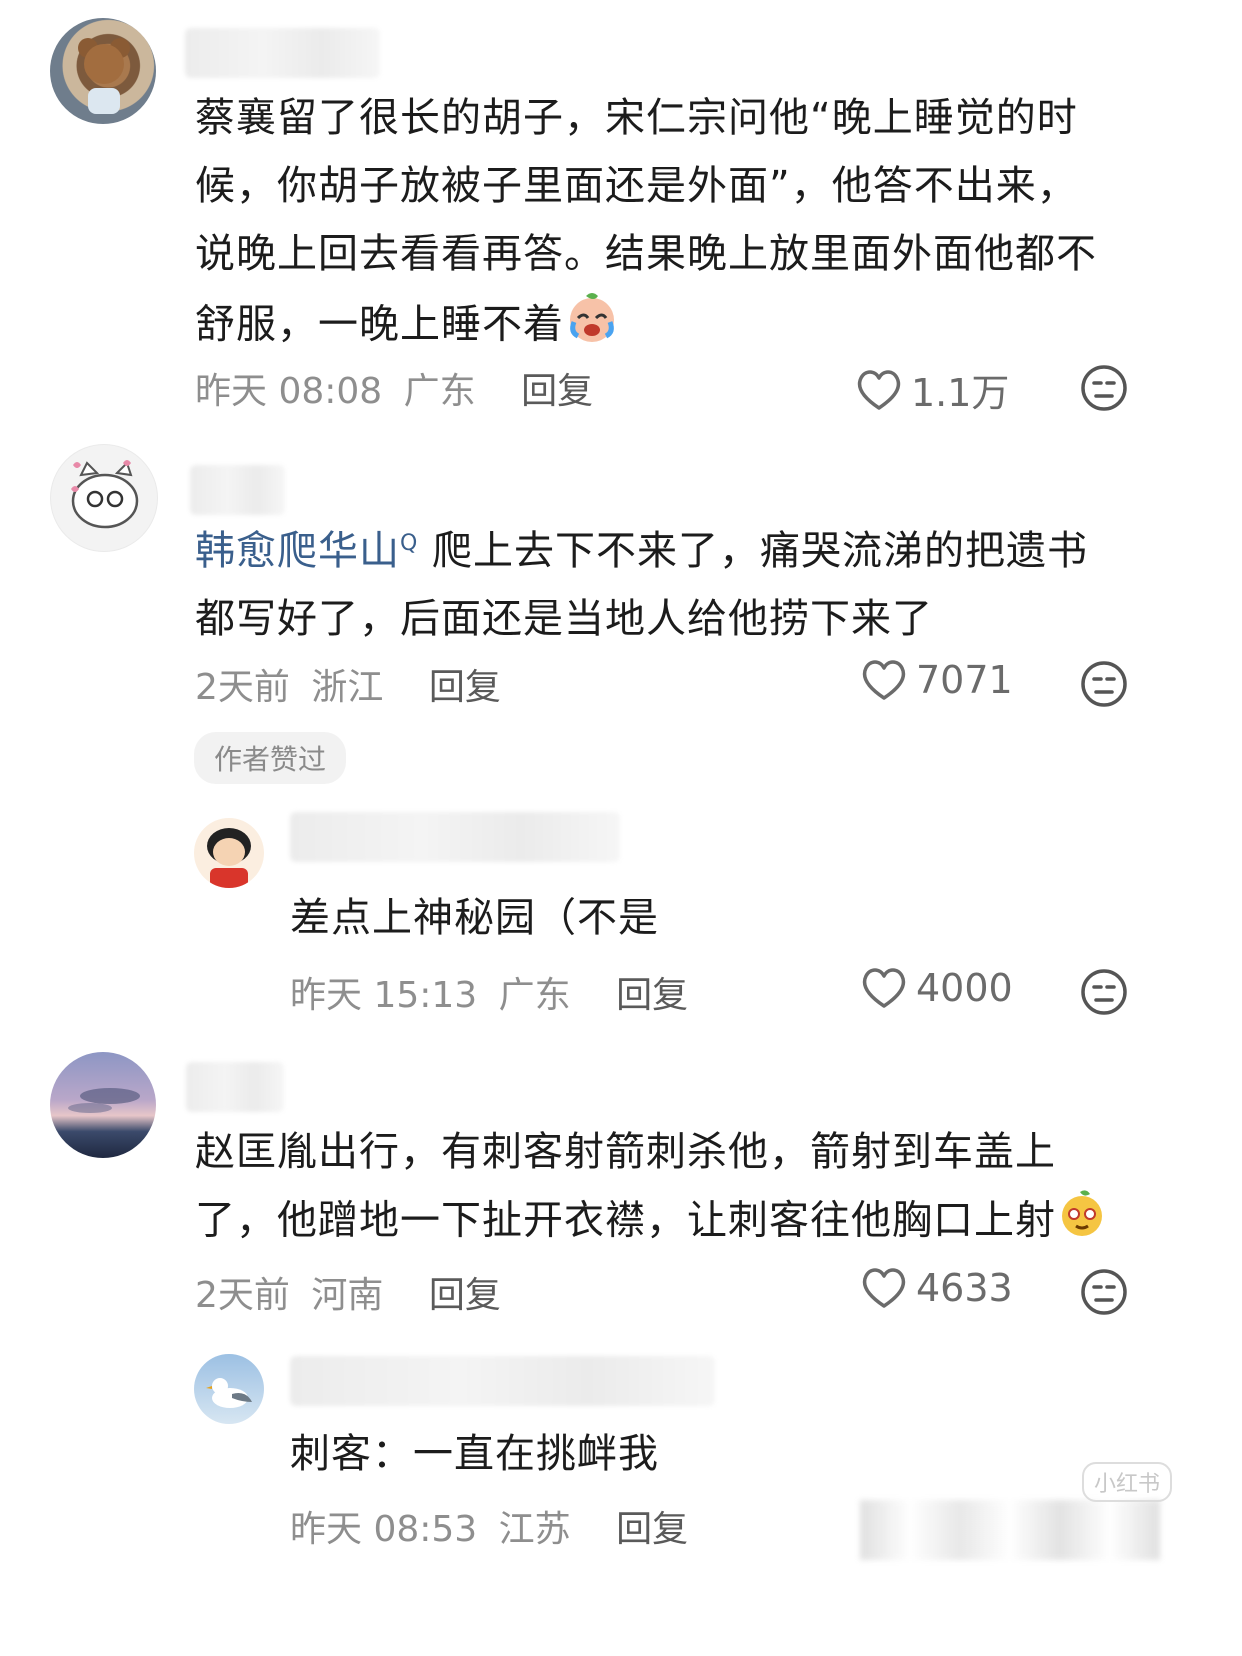 The height and width of the screenshot is (1656, 1242). What do you see at coordinates (1127, 1482) in the screenshot?
I see `watermark: 小红书` at bounding box center [1127, 1482].